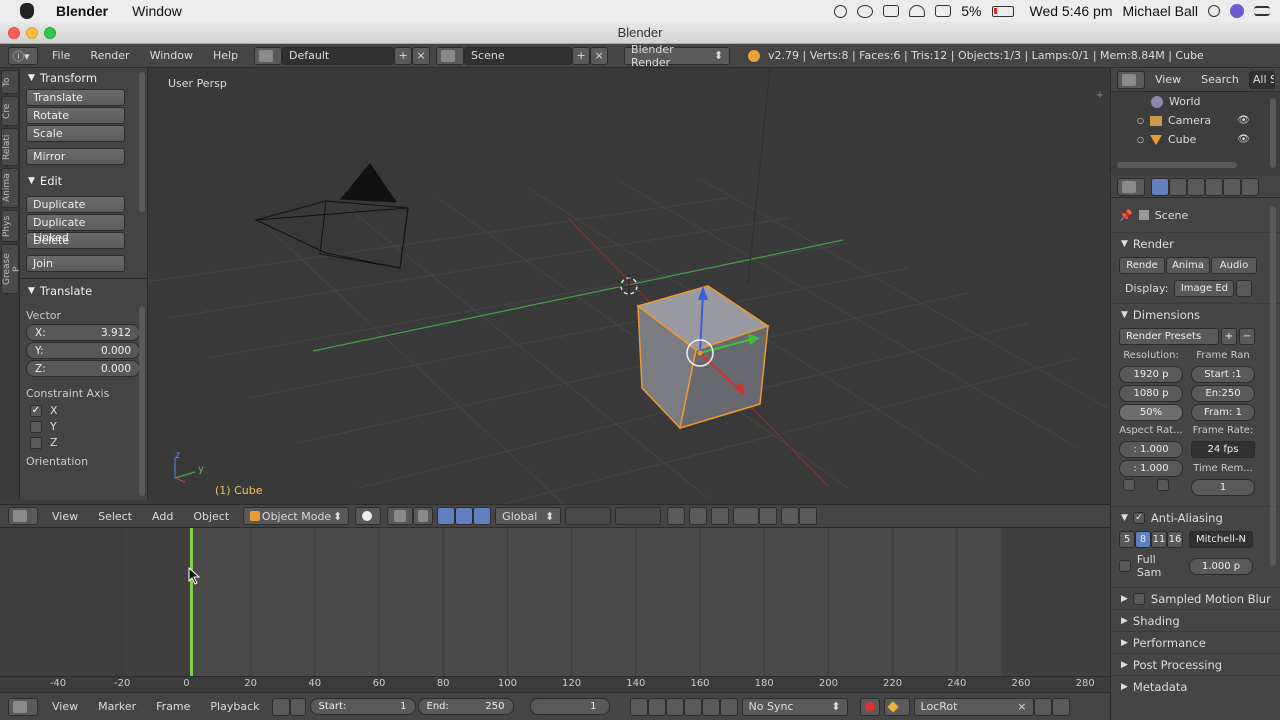  I want to click on jump-start-icon, so click(638, 706).